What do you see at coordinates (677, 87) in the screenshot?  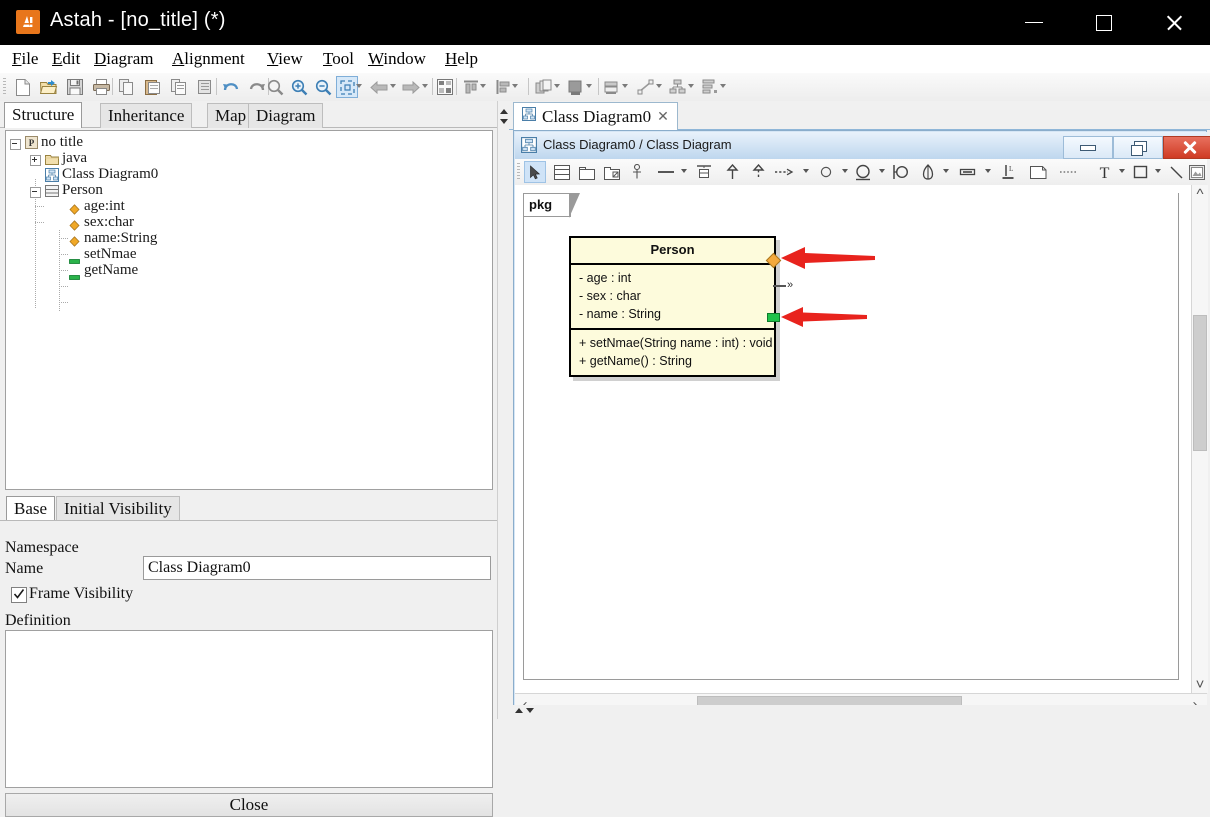 I see `tree-layout-icon` at bounding box center [677, 87].